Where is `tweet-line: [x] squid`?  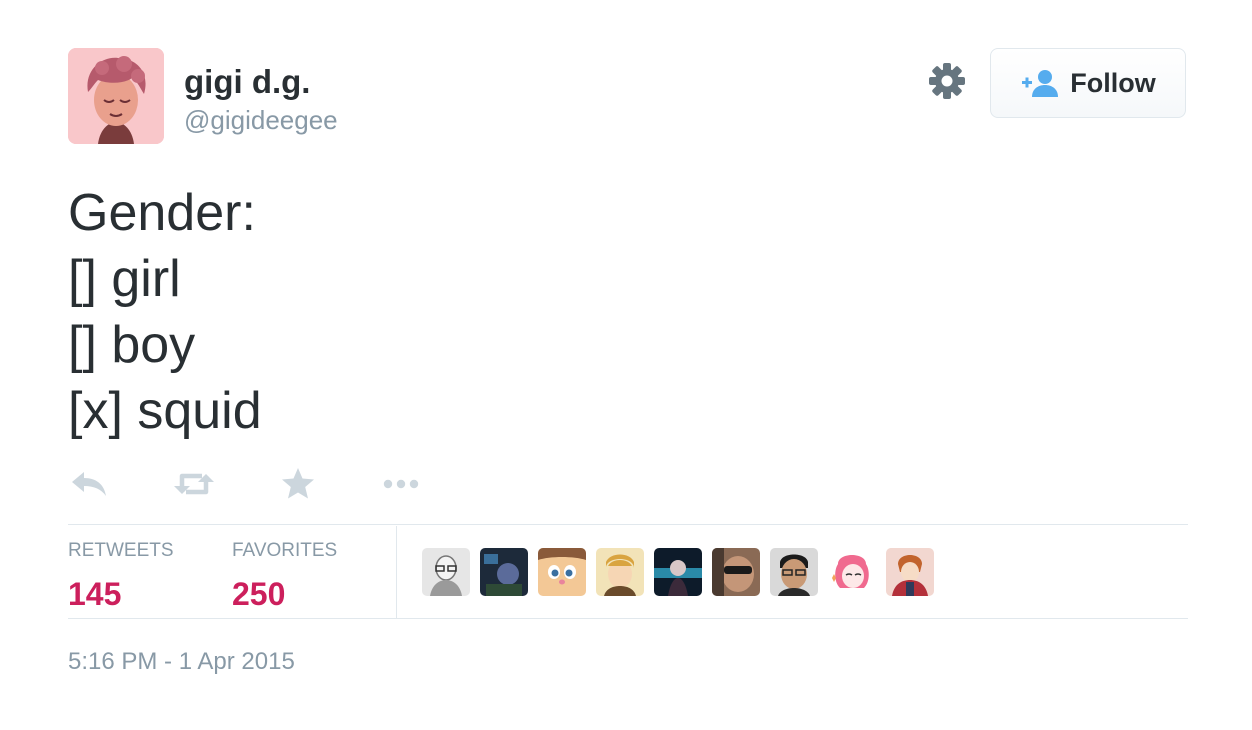
tweet-line: [x] squid is located at coordinates (165, 411).